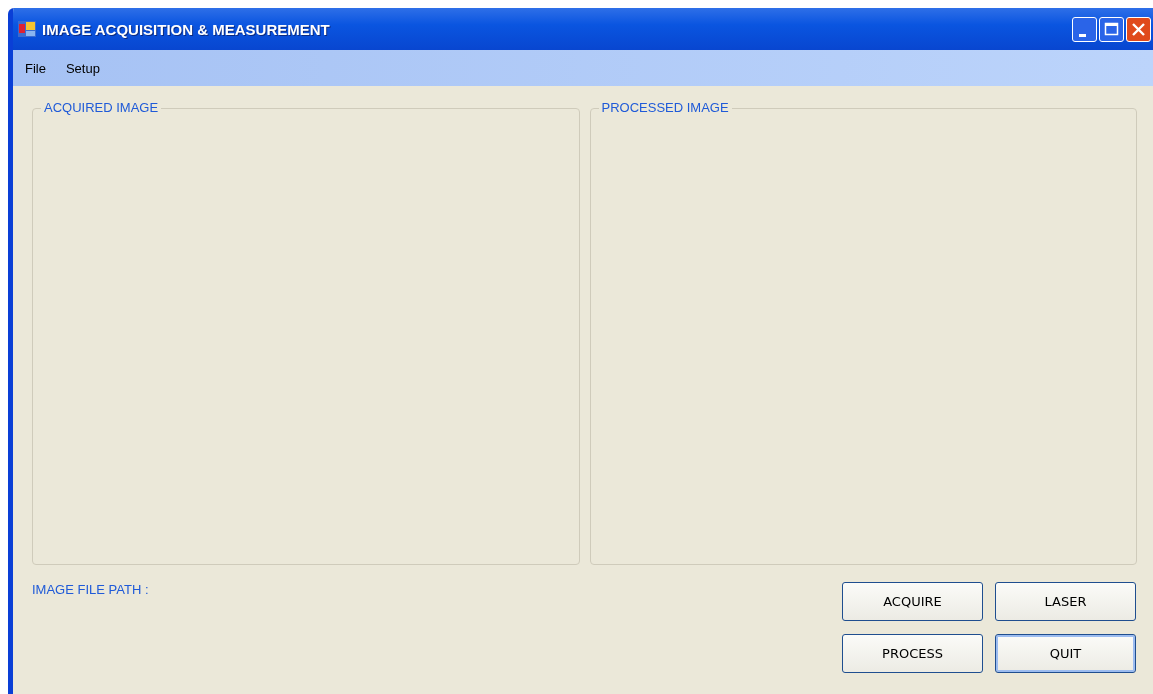 The image size is (1153, 694). Describe the element at coordinates (1111, 29) in the screenshot. I see `maximize-button` at that location.